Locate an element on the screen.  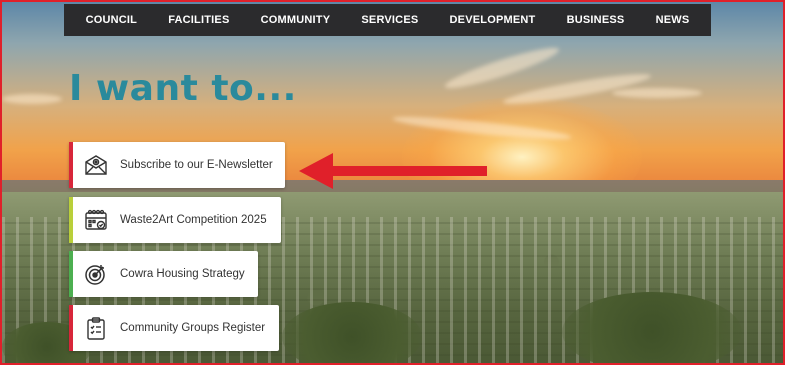
nav-facilities: FACILITIES is located at coordinates (198, 20).